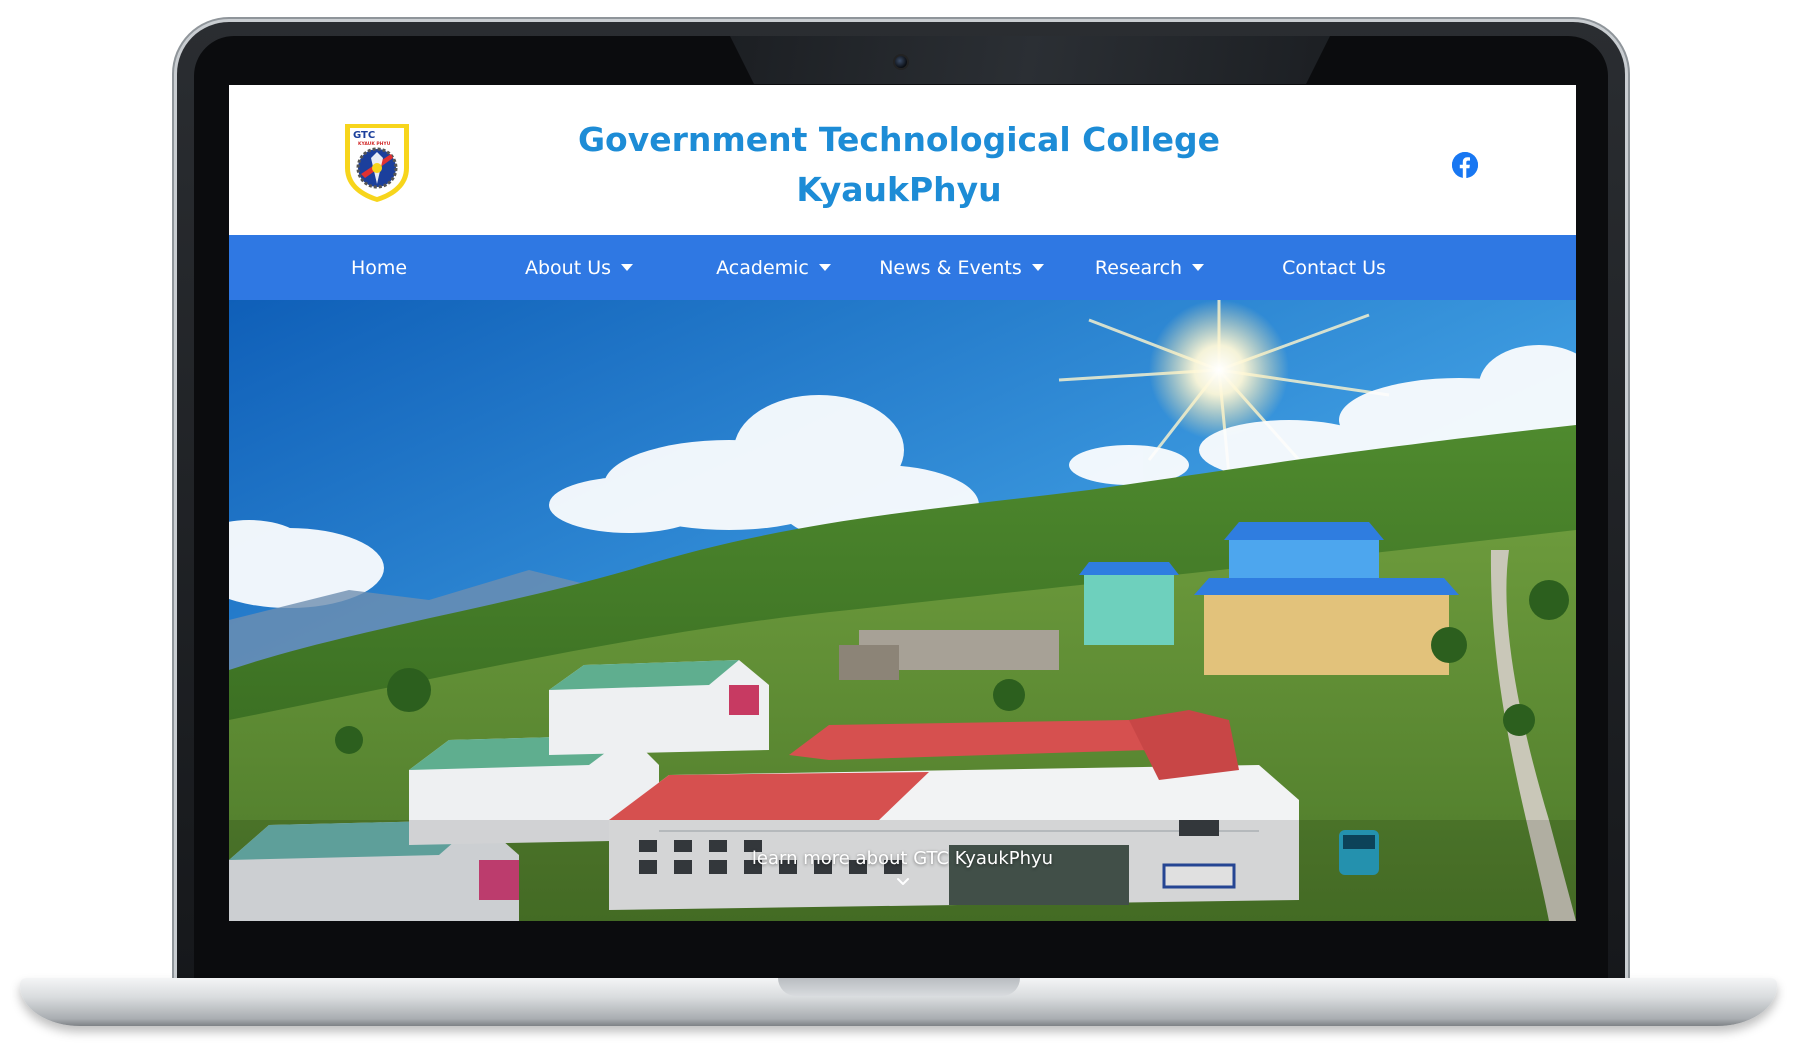 This screenshot has height=1063, width=1797. I want to click on logo-subtext: KYAUK PHYU, so click(374, 144).